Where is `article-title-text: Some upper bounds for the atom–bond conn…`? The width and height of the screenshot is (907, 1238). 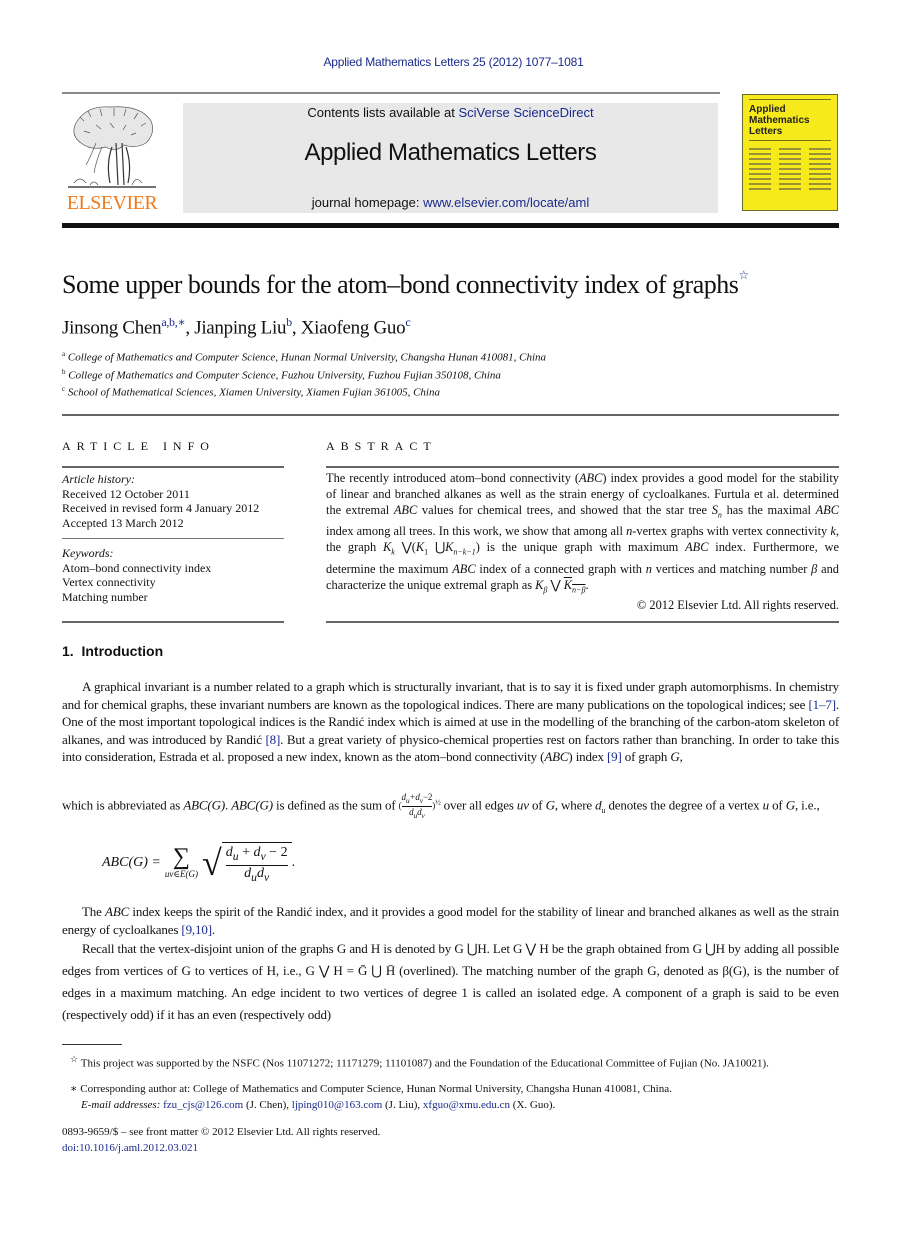 article-title-text: Some upper bounds for the atom–bond conn… is located at coordinates (400, 284).